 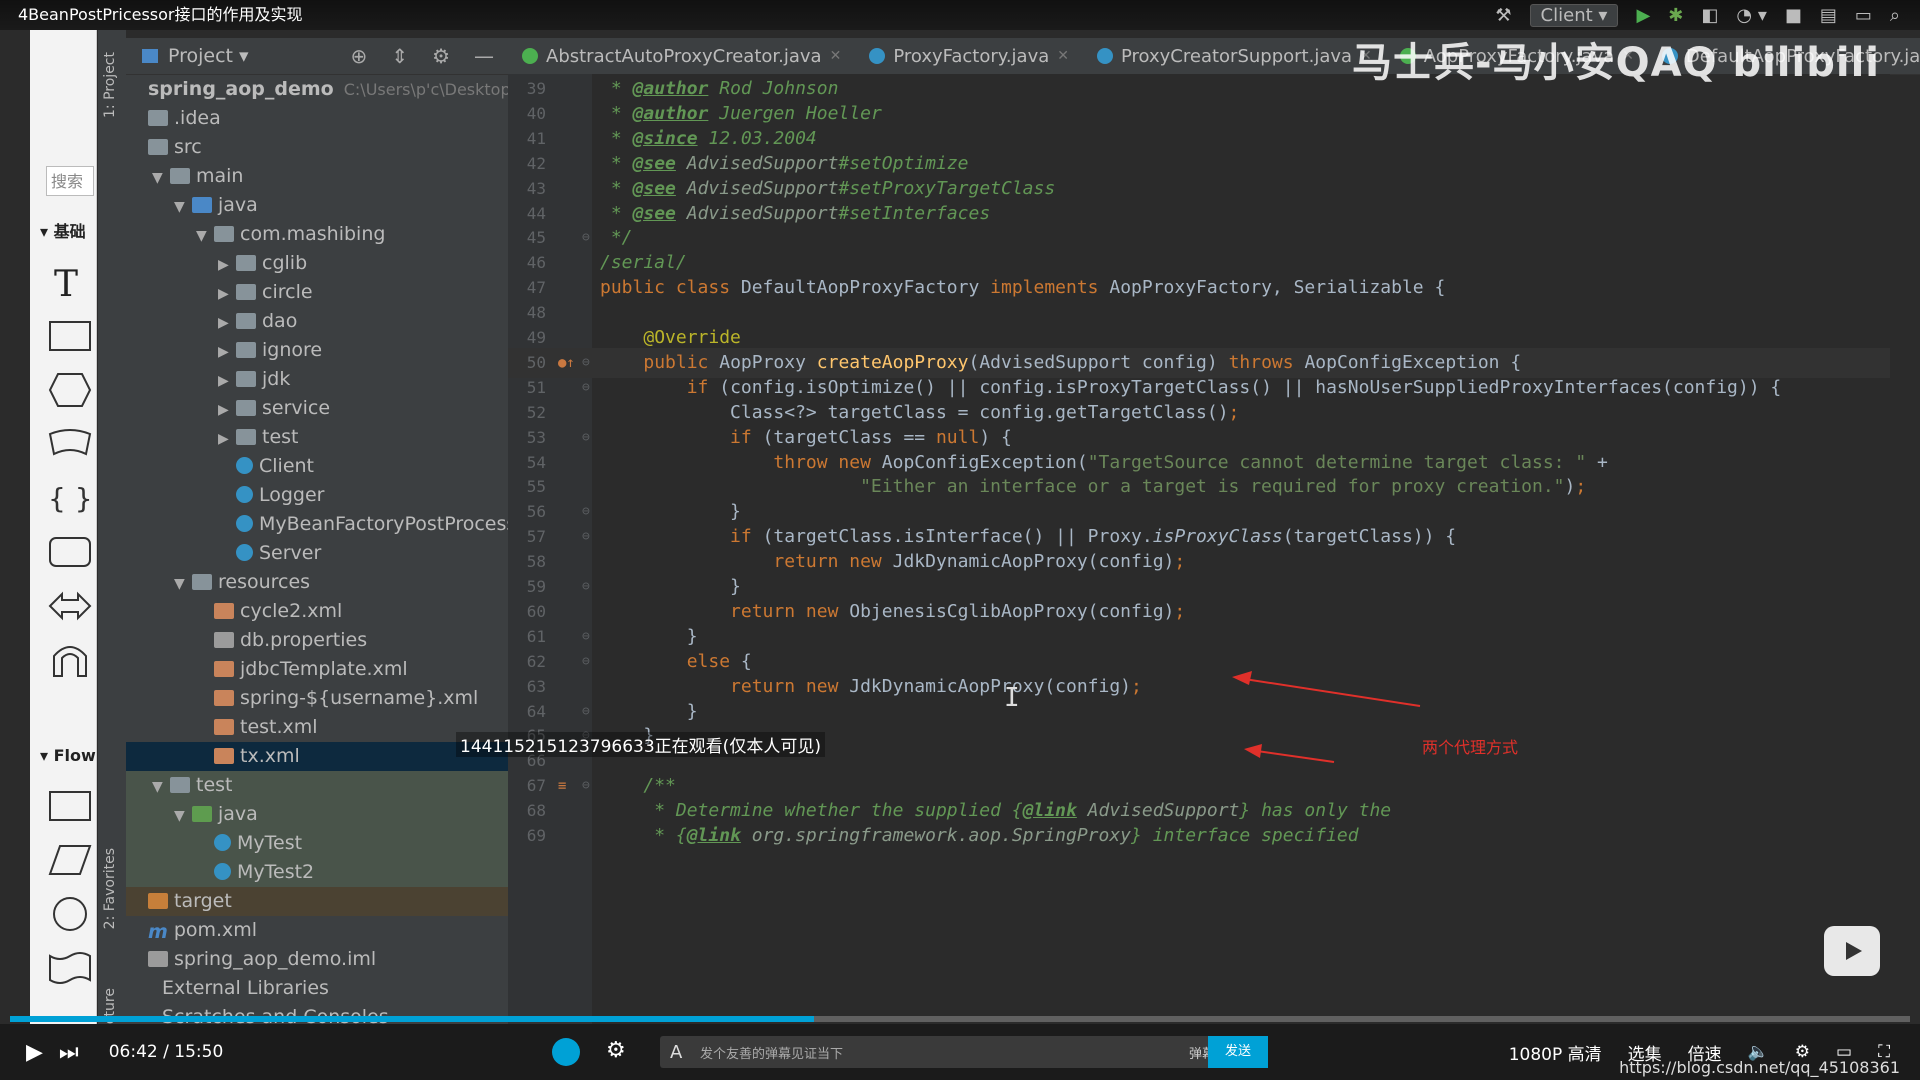 What do you see at coordinates (70, 806) in the screenshot?
I see `process-shape-icon` at bounding box center [70, 806].